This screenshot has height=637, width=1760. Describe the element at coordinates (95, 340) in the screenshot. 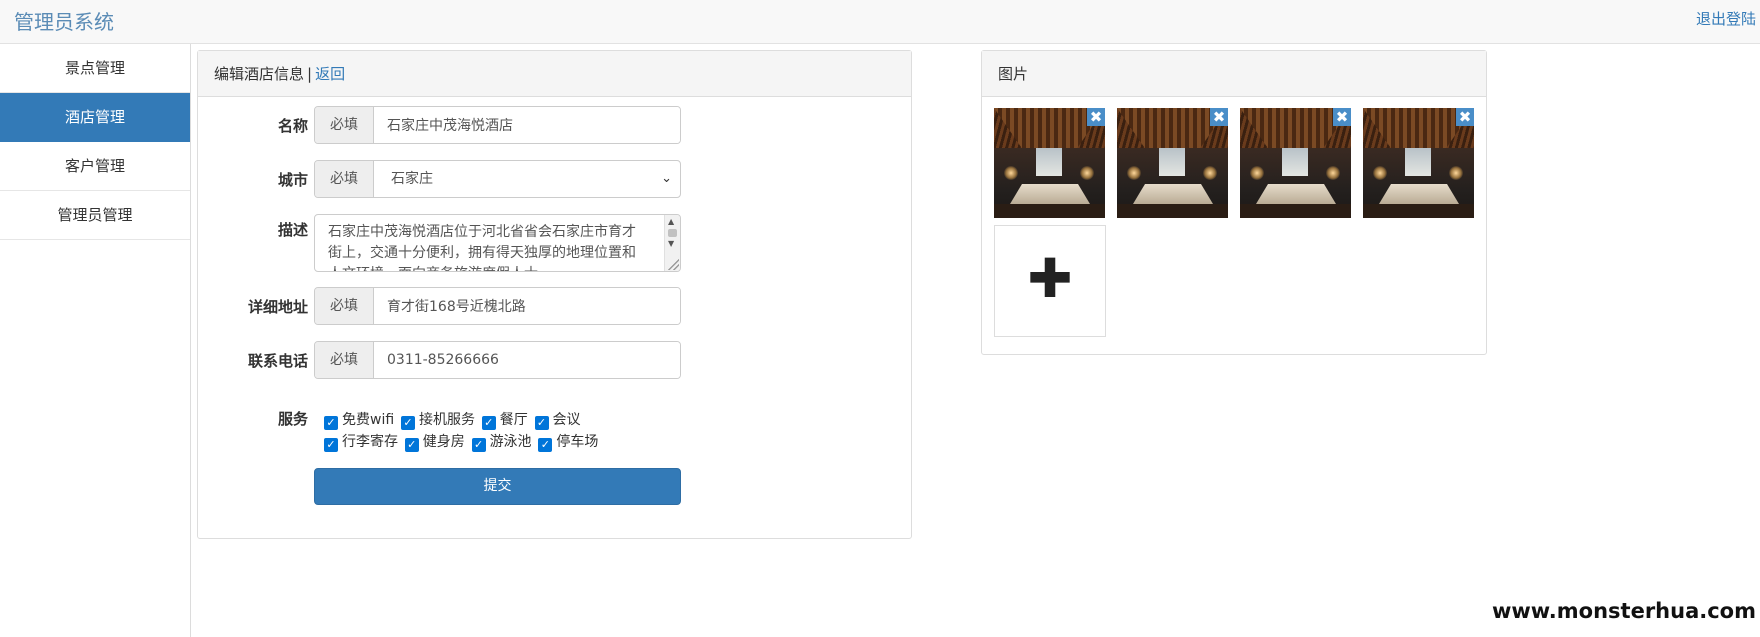

I see `sidebar: 景点管理 酒店管理 客户管理 管理员管理` at that location.